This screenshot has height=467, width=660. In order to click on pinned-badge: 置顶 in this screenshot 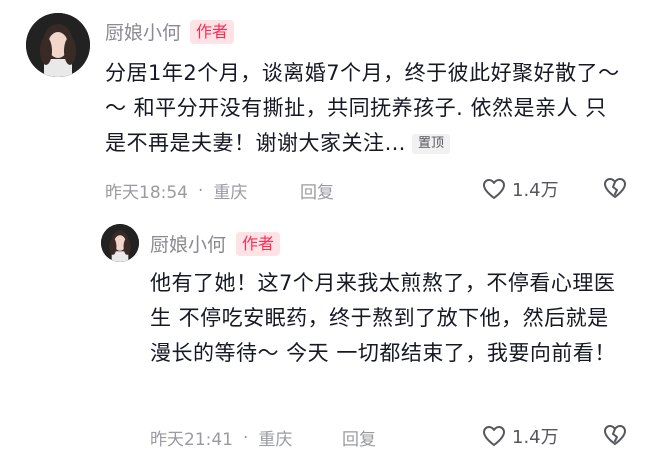, I will do `click(431, 144)`.